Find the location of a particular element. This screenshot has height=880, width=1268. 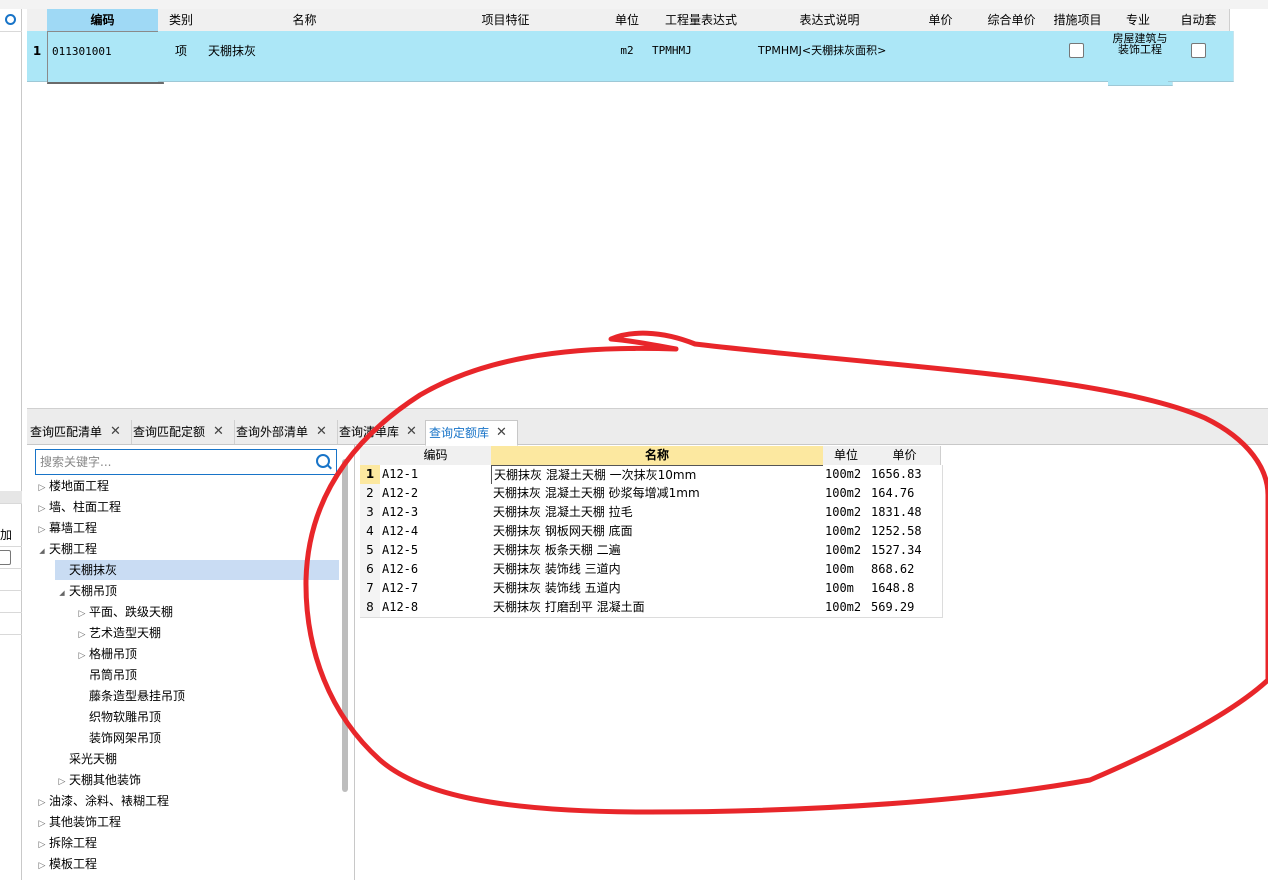

cell-measure is located at coordinates (1080, 56).